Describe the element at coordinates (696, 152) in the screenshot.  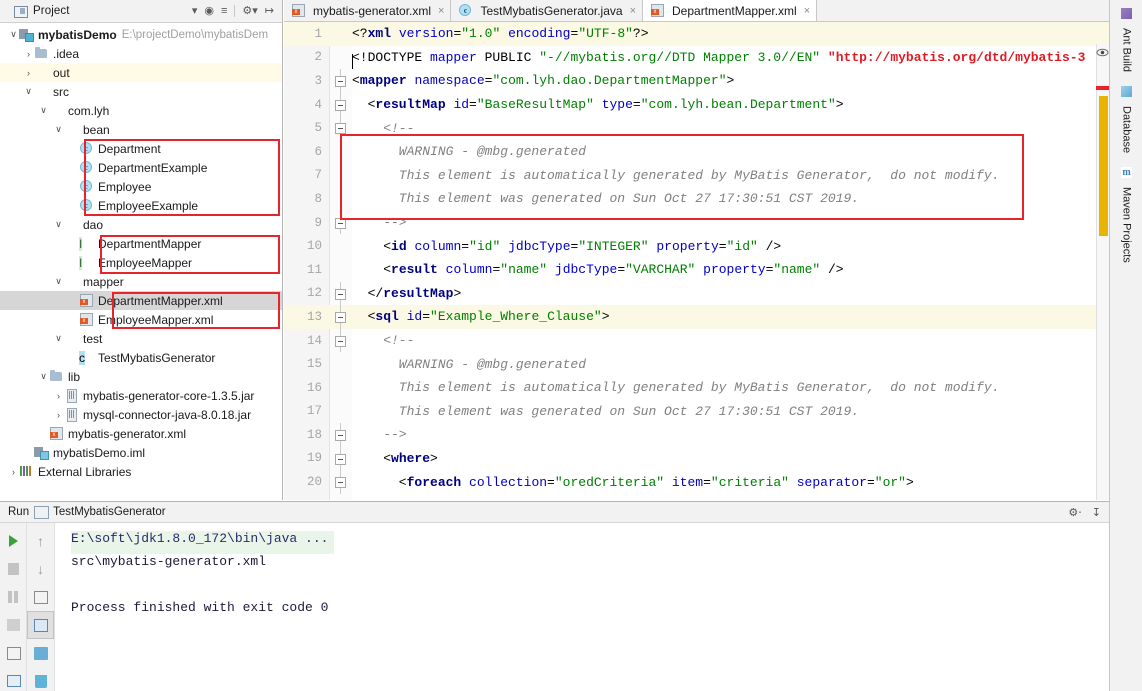
I see `code-line: 6 WARNING - @mbg.generated` at that location.